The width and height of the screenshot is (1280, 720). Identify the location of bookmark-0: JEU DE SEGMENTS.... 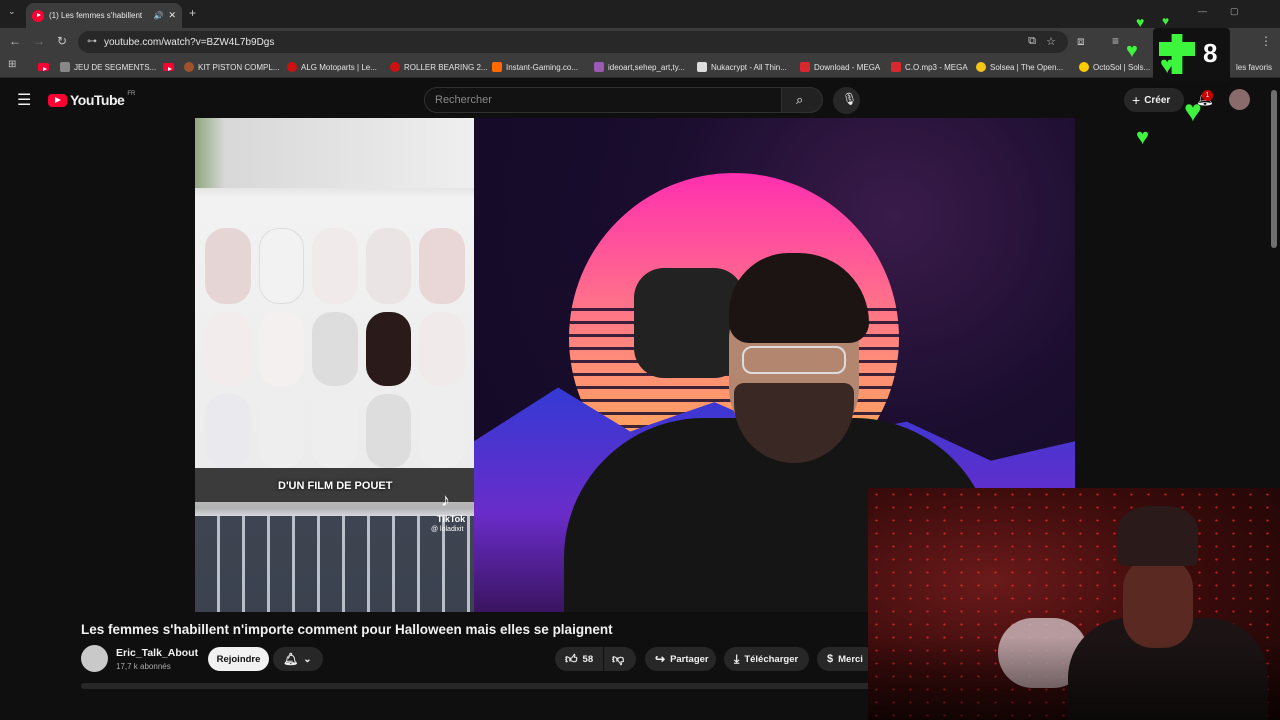
(108, 67).